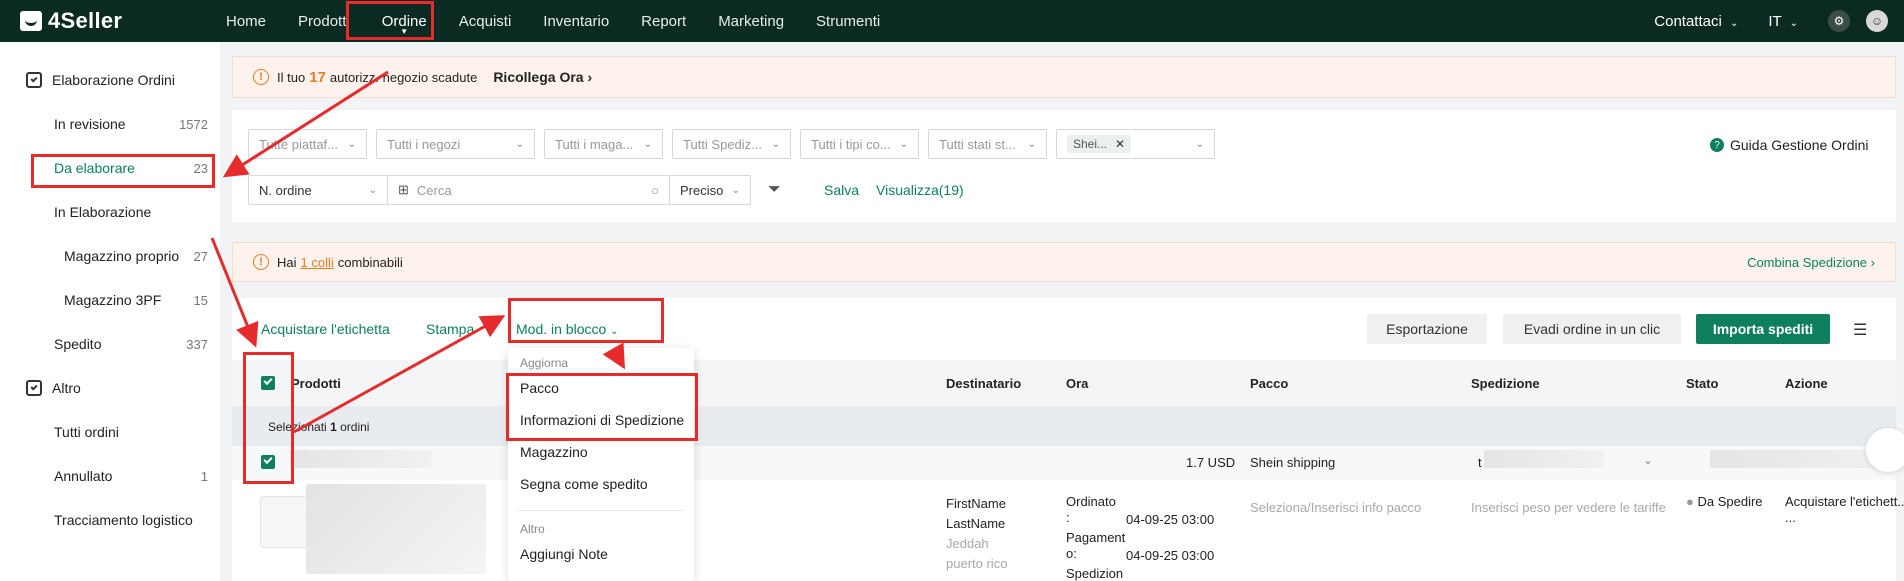 The height and width of the screenshot is (581, 1904). Describe the element at coordinates (317, 77) in the screenshot. I see `alert-number: 17` at that location.